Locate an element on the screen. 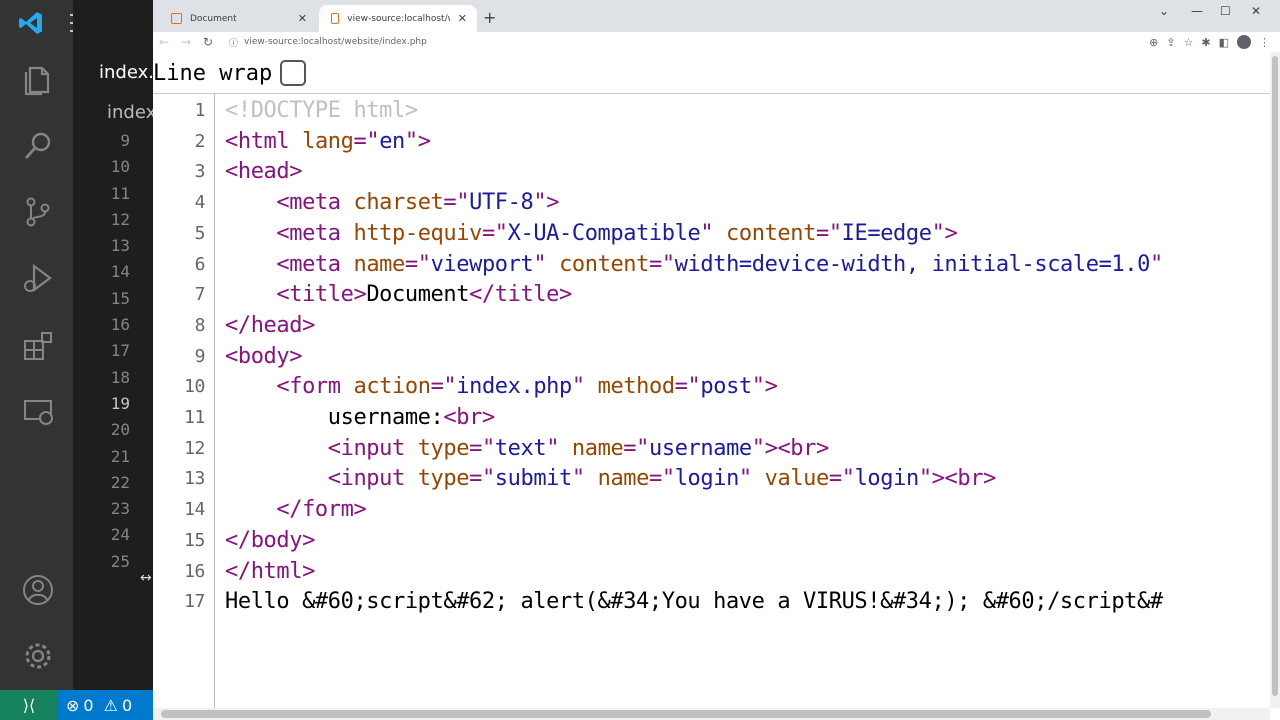 Image resolution: width=1280 pixels, height=720 pixels. side-panel-icon: ◧ is located at coordinates (1224, 42).